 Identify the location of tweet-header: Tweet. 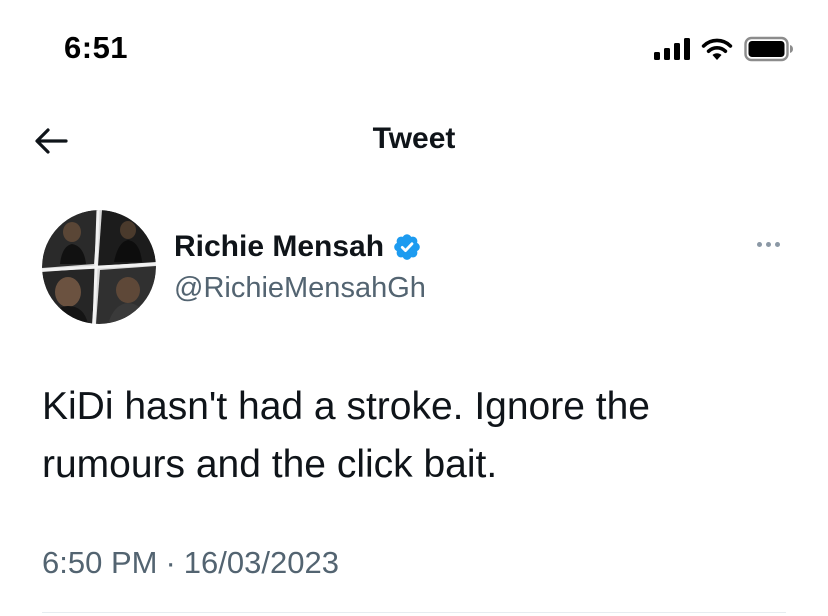
(414, 140).